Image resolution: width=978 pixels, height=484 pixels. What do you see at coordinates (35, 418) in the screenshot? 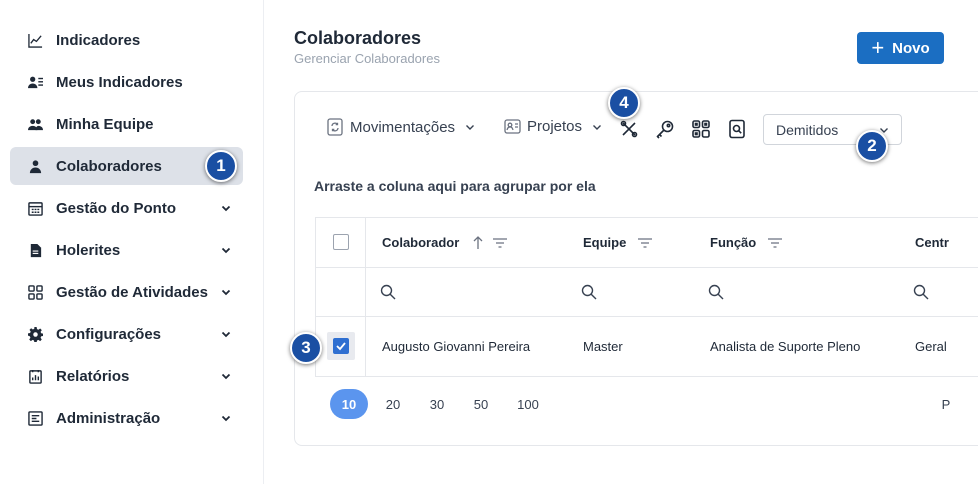
I see `admin-list-icon` at bounding box center [35, 418].